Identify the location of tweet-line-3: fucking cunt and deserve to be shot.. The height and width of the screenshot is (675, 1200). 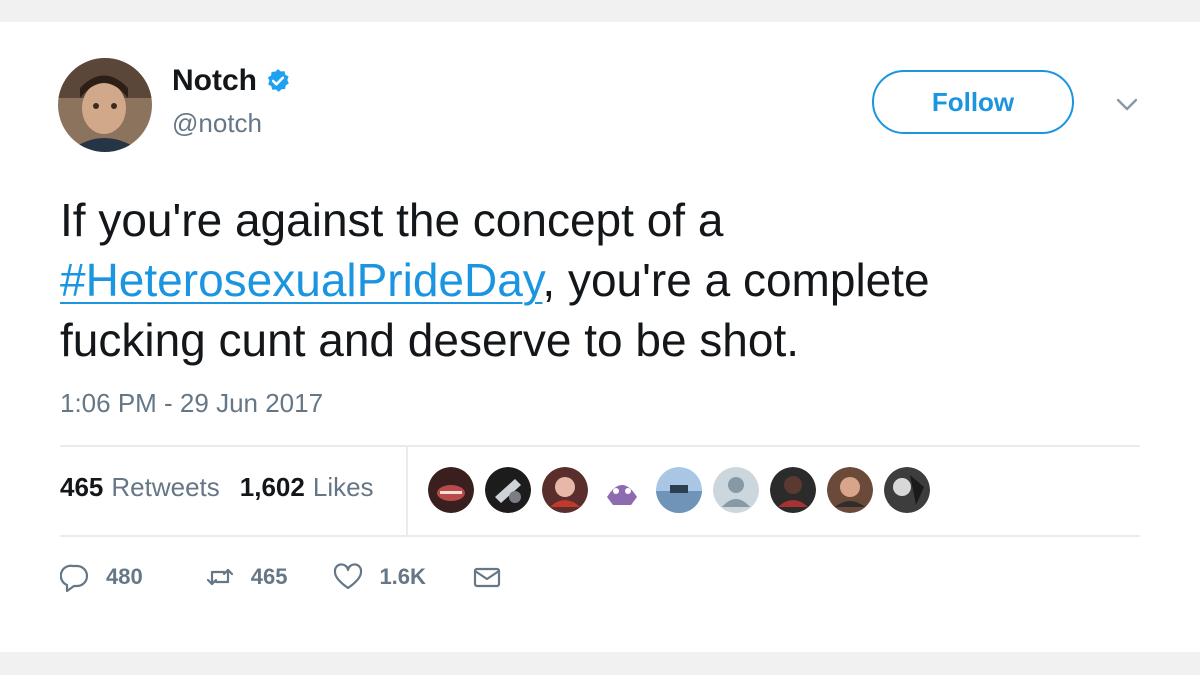
(430, 340).